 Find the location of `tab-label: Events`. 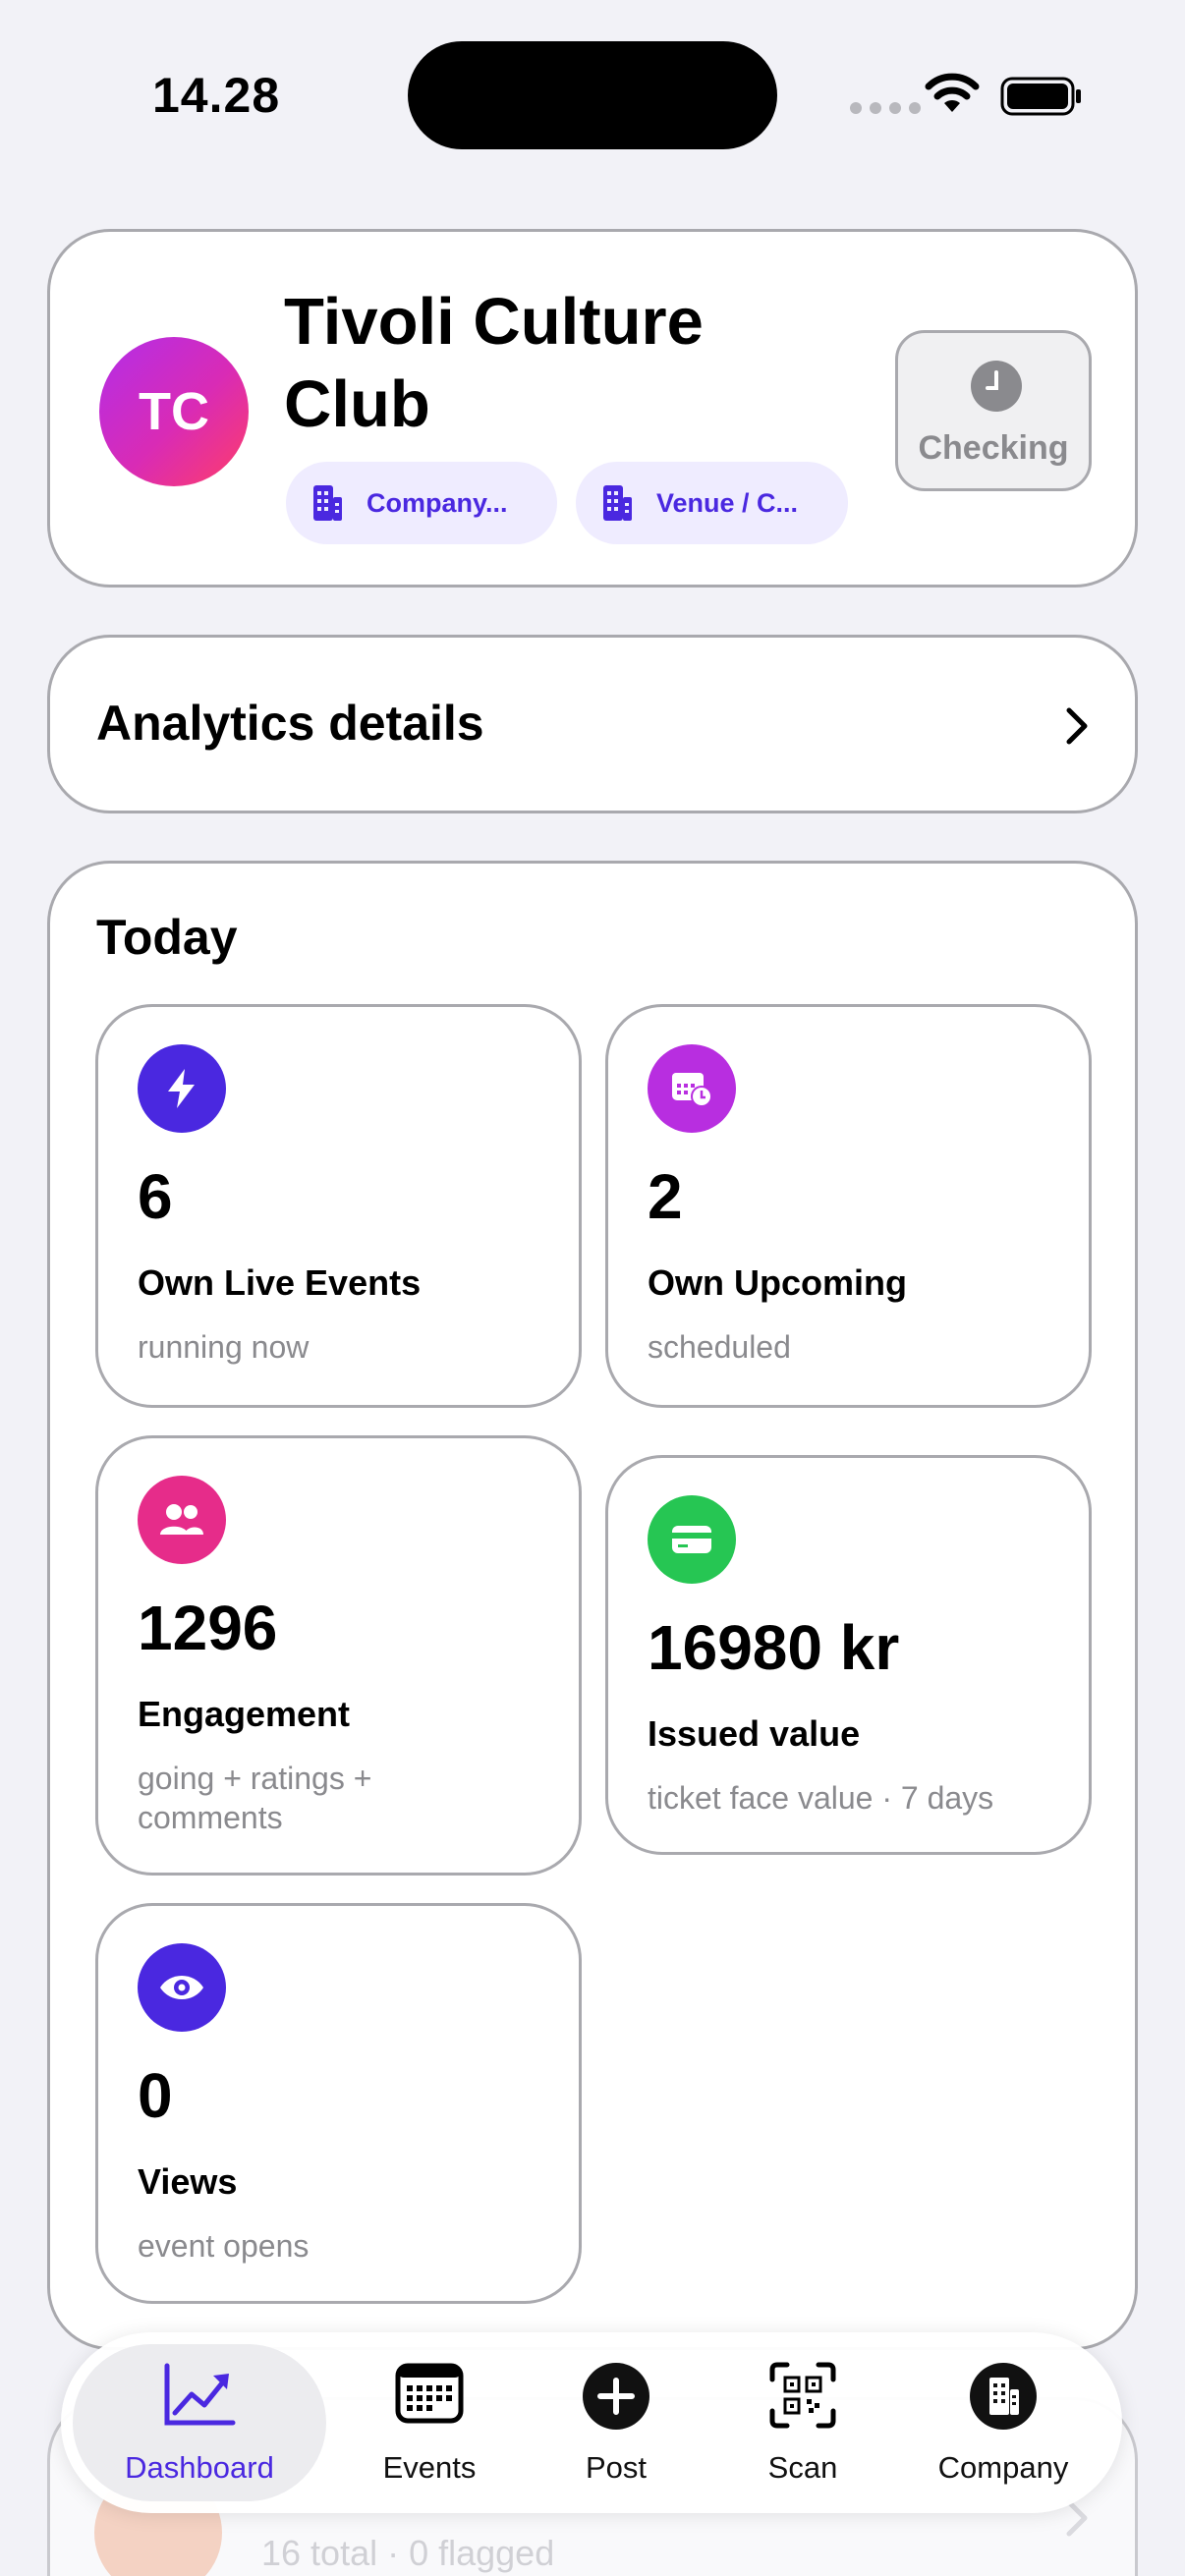

tab-label: Events is located at coordinates (430, 2467).